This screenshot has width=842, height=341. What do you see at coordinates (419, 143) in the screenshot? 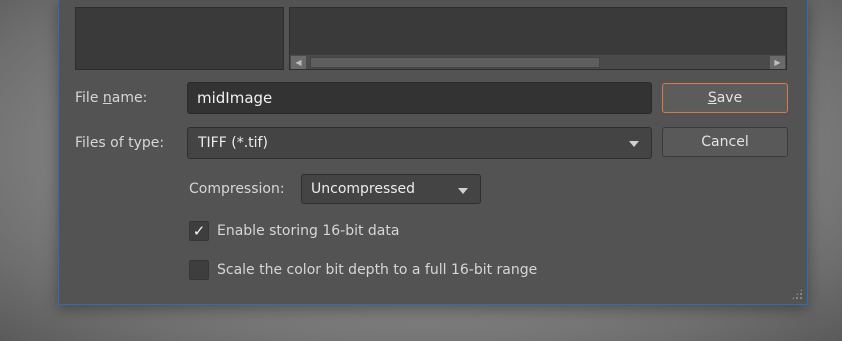
I see `file-type-dropdown: TIFF (*.tif)` at bounding box center [419, 143].